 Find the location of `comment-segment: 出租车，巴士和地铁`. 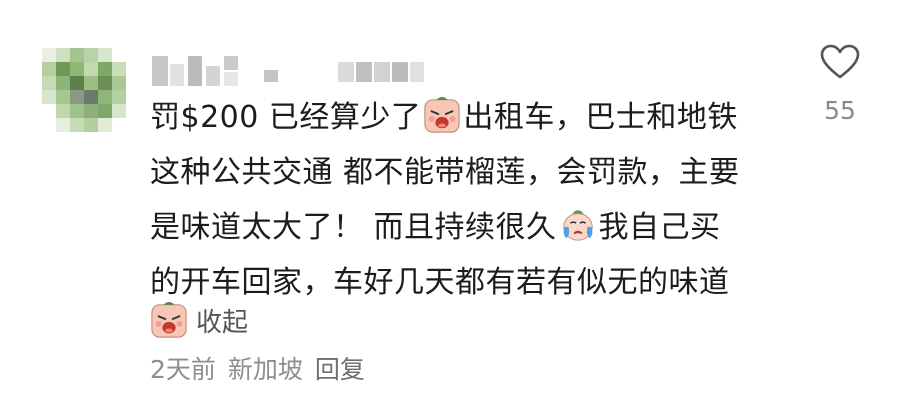

comment-segment: 出租车，巴士和地铁 is located at coordinates (600, 117).